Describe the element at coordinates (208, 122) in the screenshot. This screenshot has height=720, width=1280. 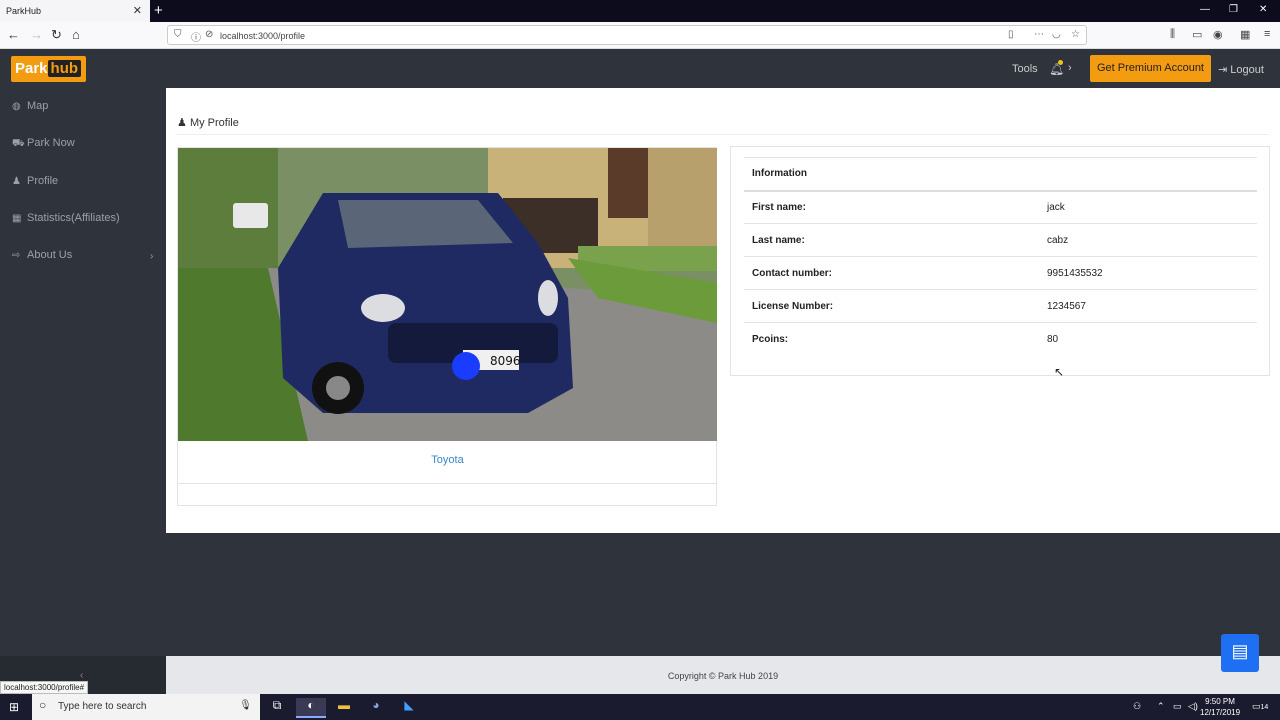
I see `page-title: ♟ My Profile` at that location.